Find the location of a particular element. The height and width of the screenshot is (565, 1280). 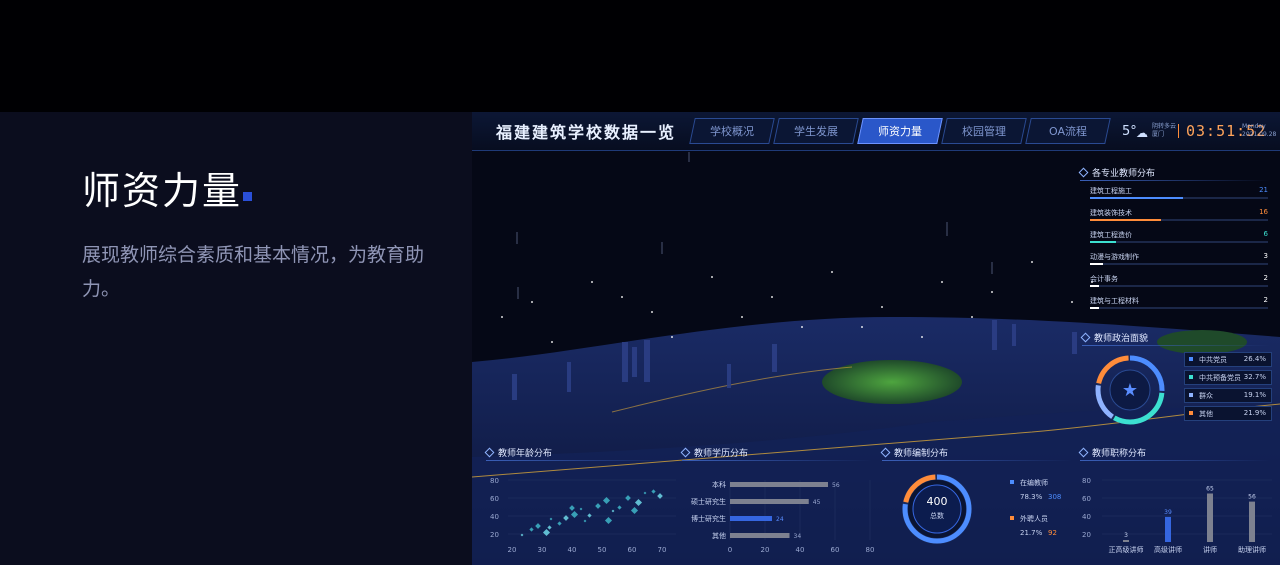

title-category-label: 讲师 is located at coordinates (1210, 549).